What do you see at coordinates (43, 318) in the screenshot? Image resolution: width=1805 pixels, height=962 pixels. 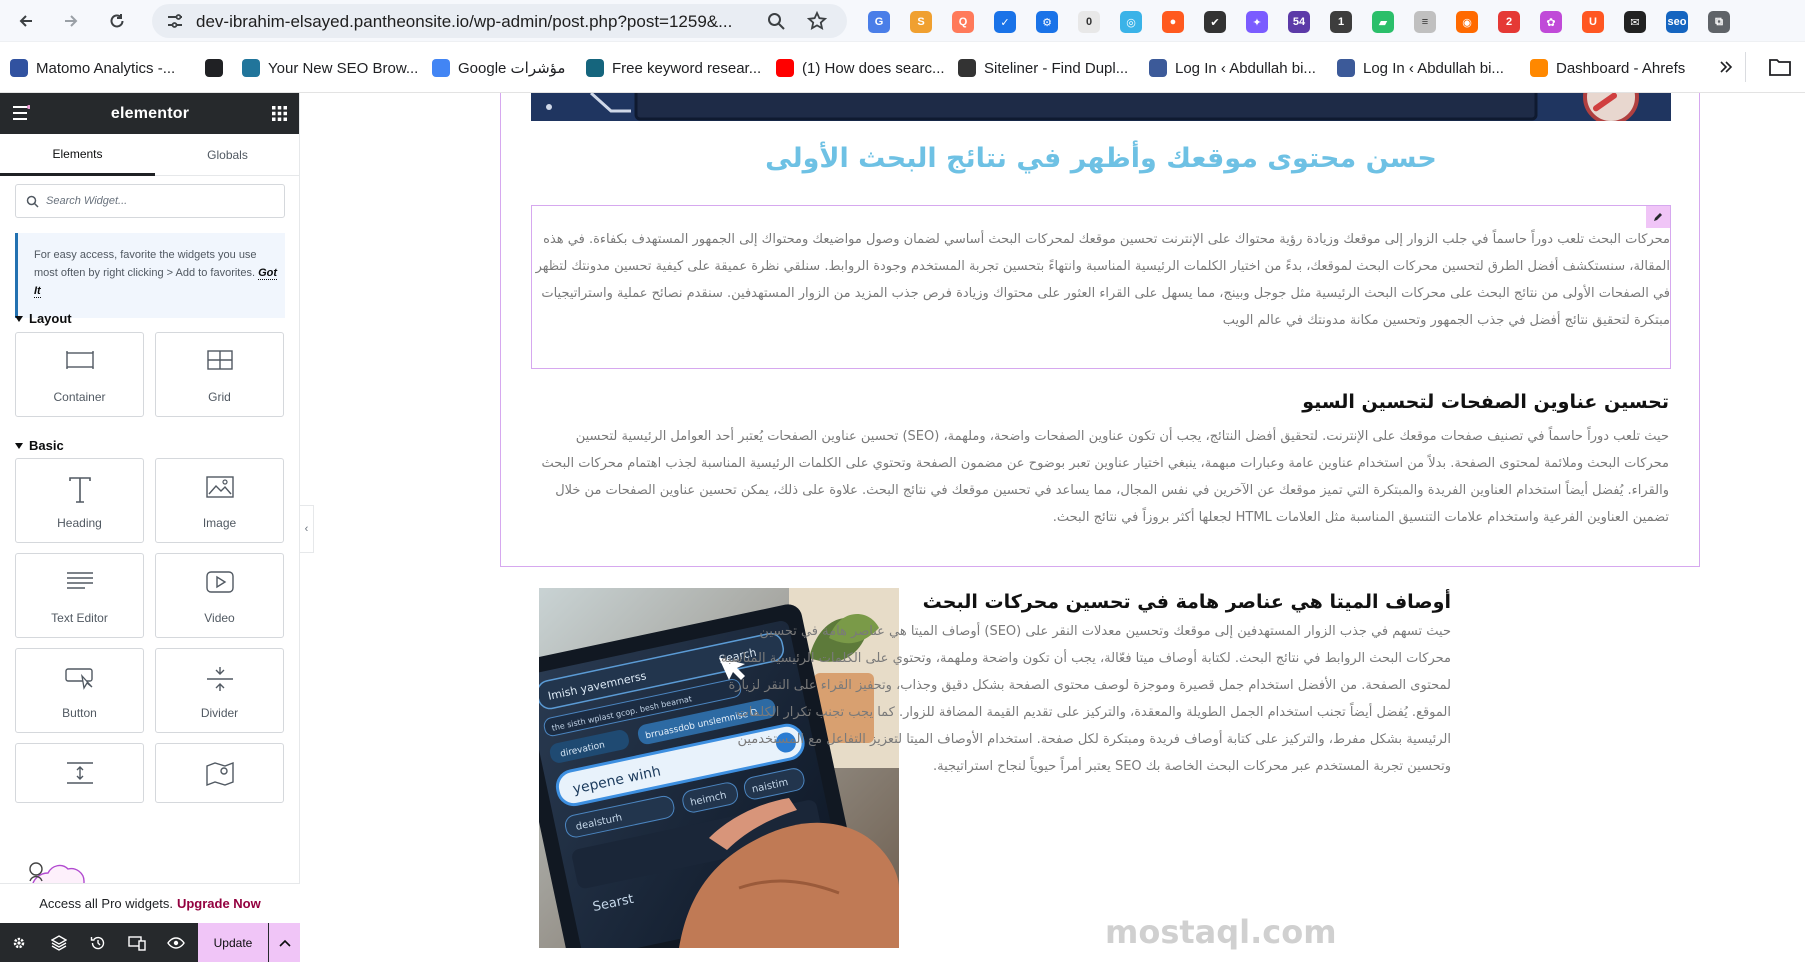 I see `layout-section-toggle: Layout` at bounding box center [43, 318].